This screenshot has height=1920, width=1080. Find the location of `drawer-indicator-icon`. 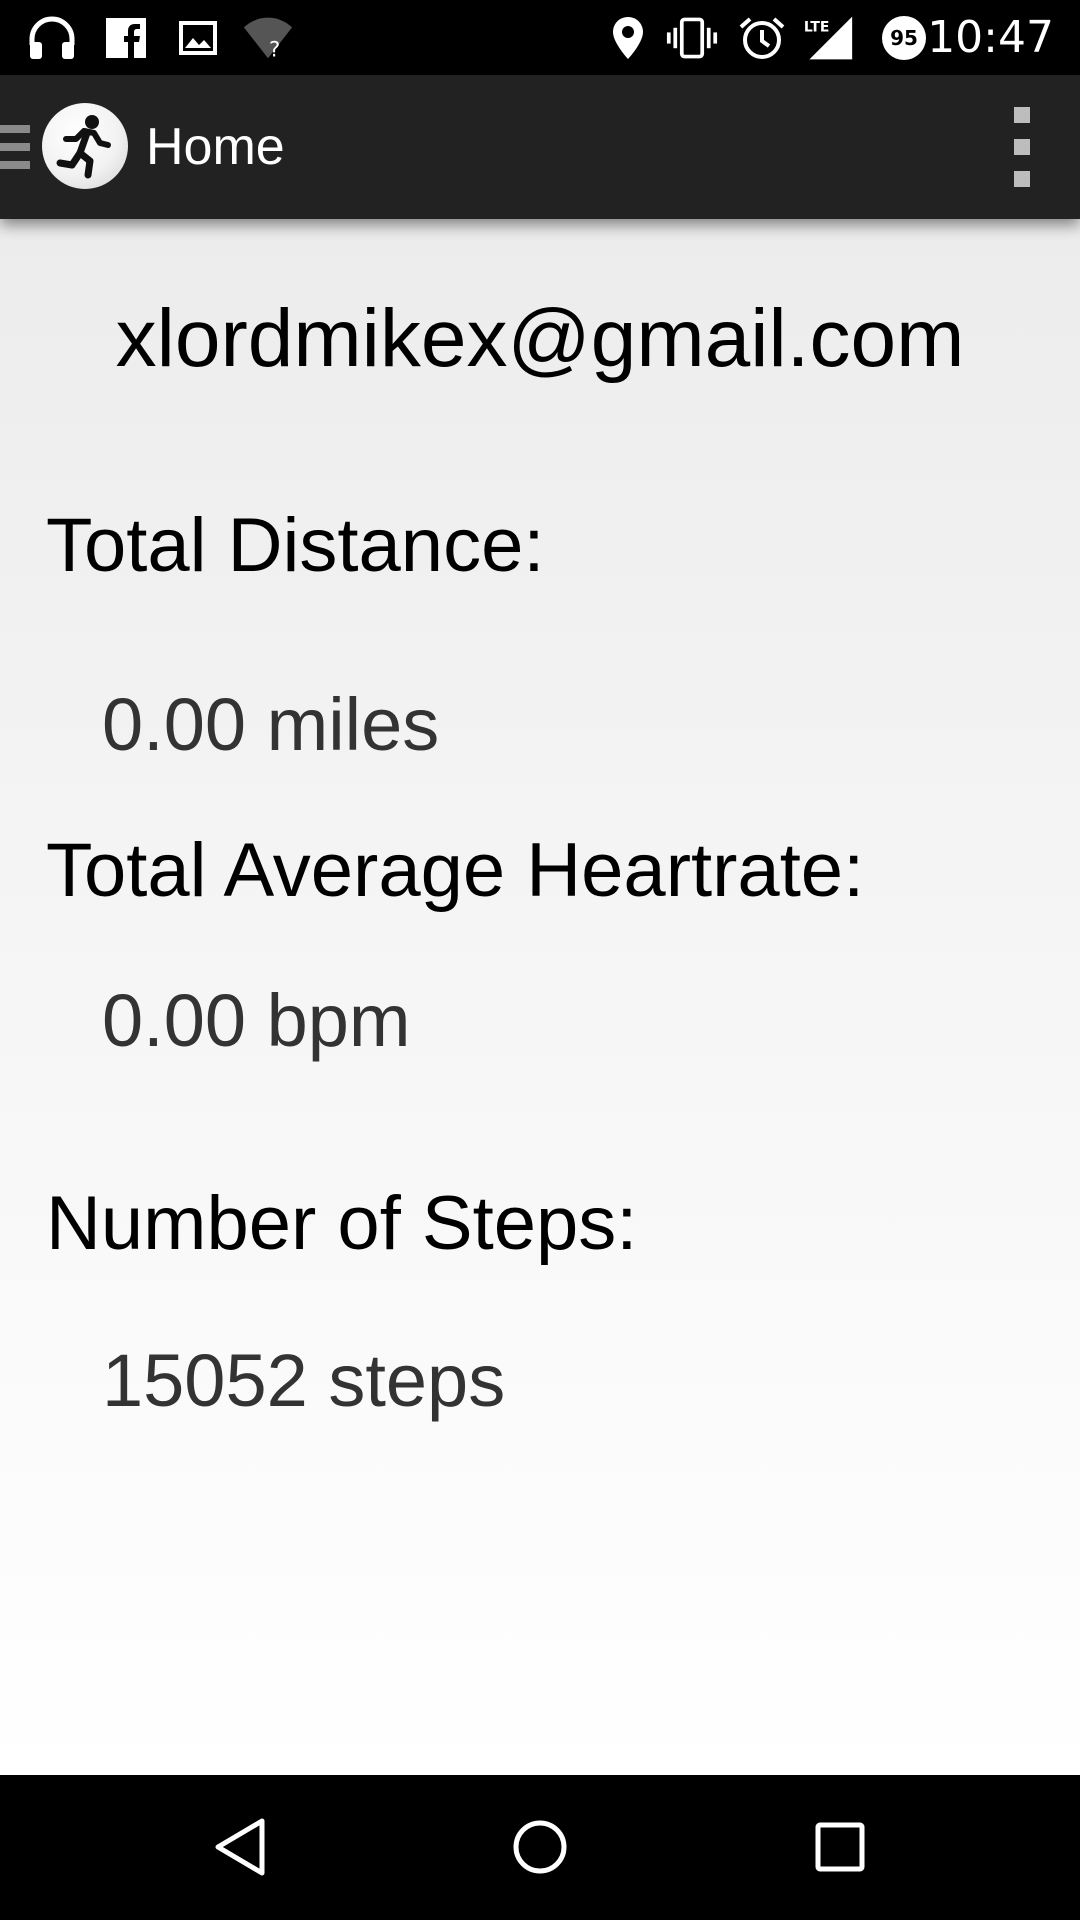

drawer-indicator-icon is located at coordinates (15, 147).